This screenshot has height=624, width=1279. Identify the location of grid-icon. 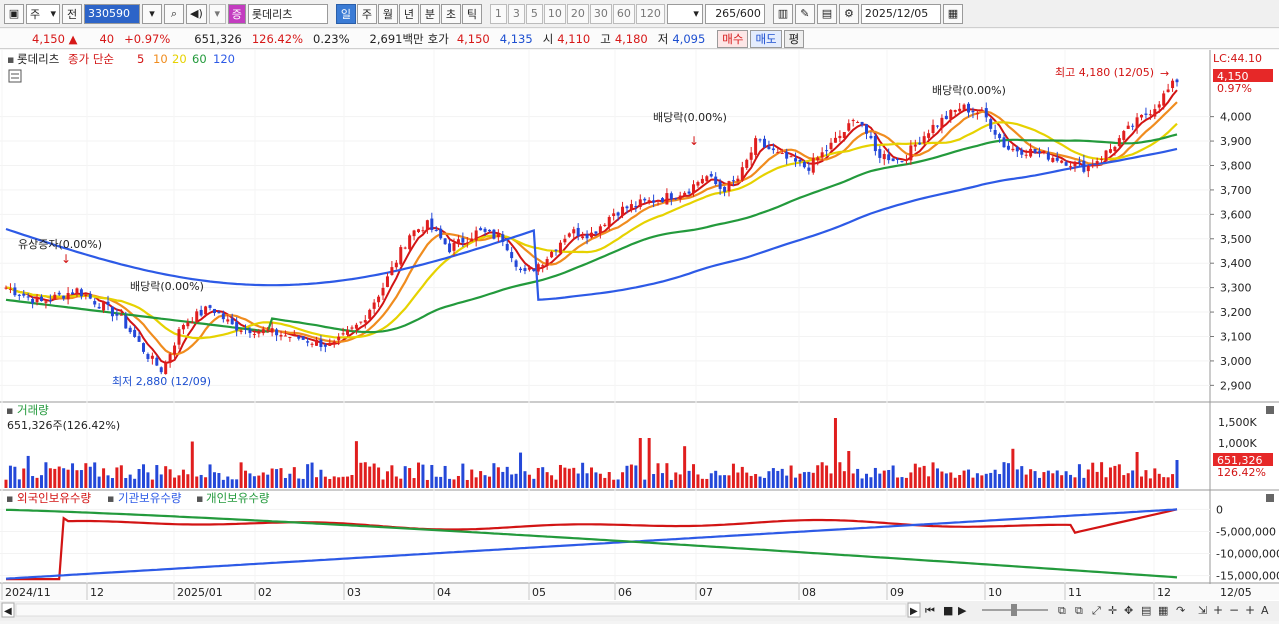
(15, 76).